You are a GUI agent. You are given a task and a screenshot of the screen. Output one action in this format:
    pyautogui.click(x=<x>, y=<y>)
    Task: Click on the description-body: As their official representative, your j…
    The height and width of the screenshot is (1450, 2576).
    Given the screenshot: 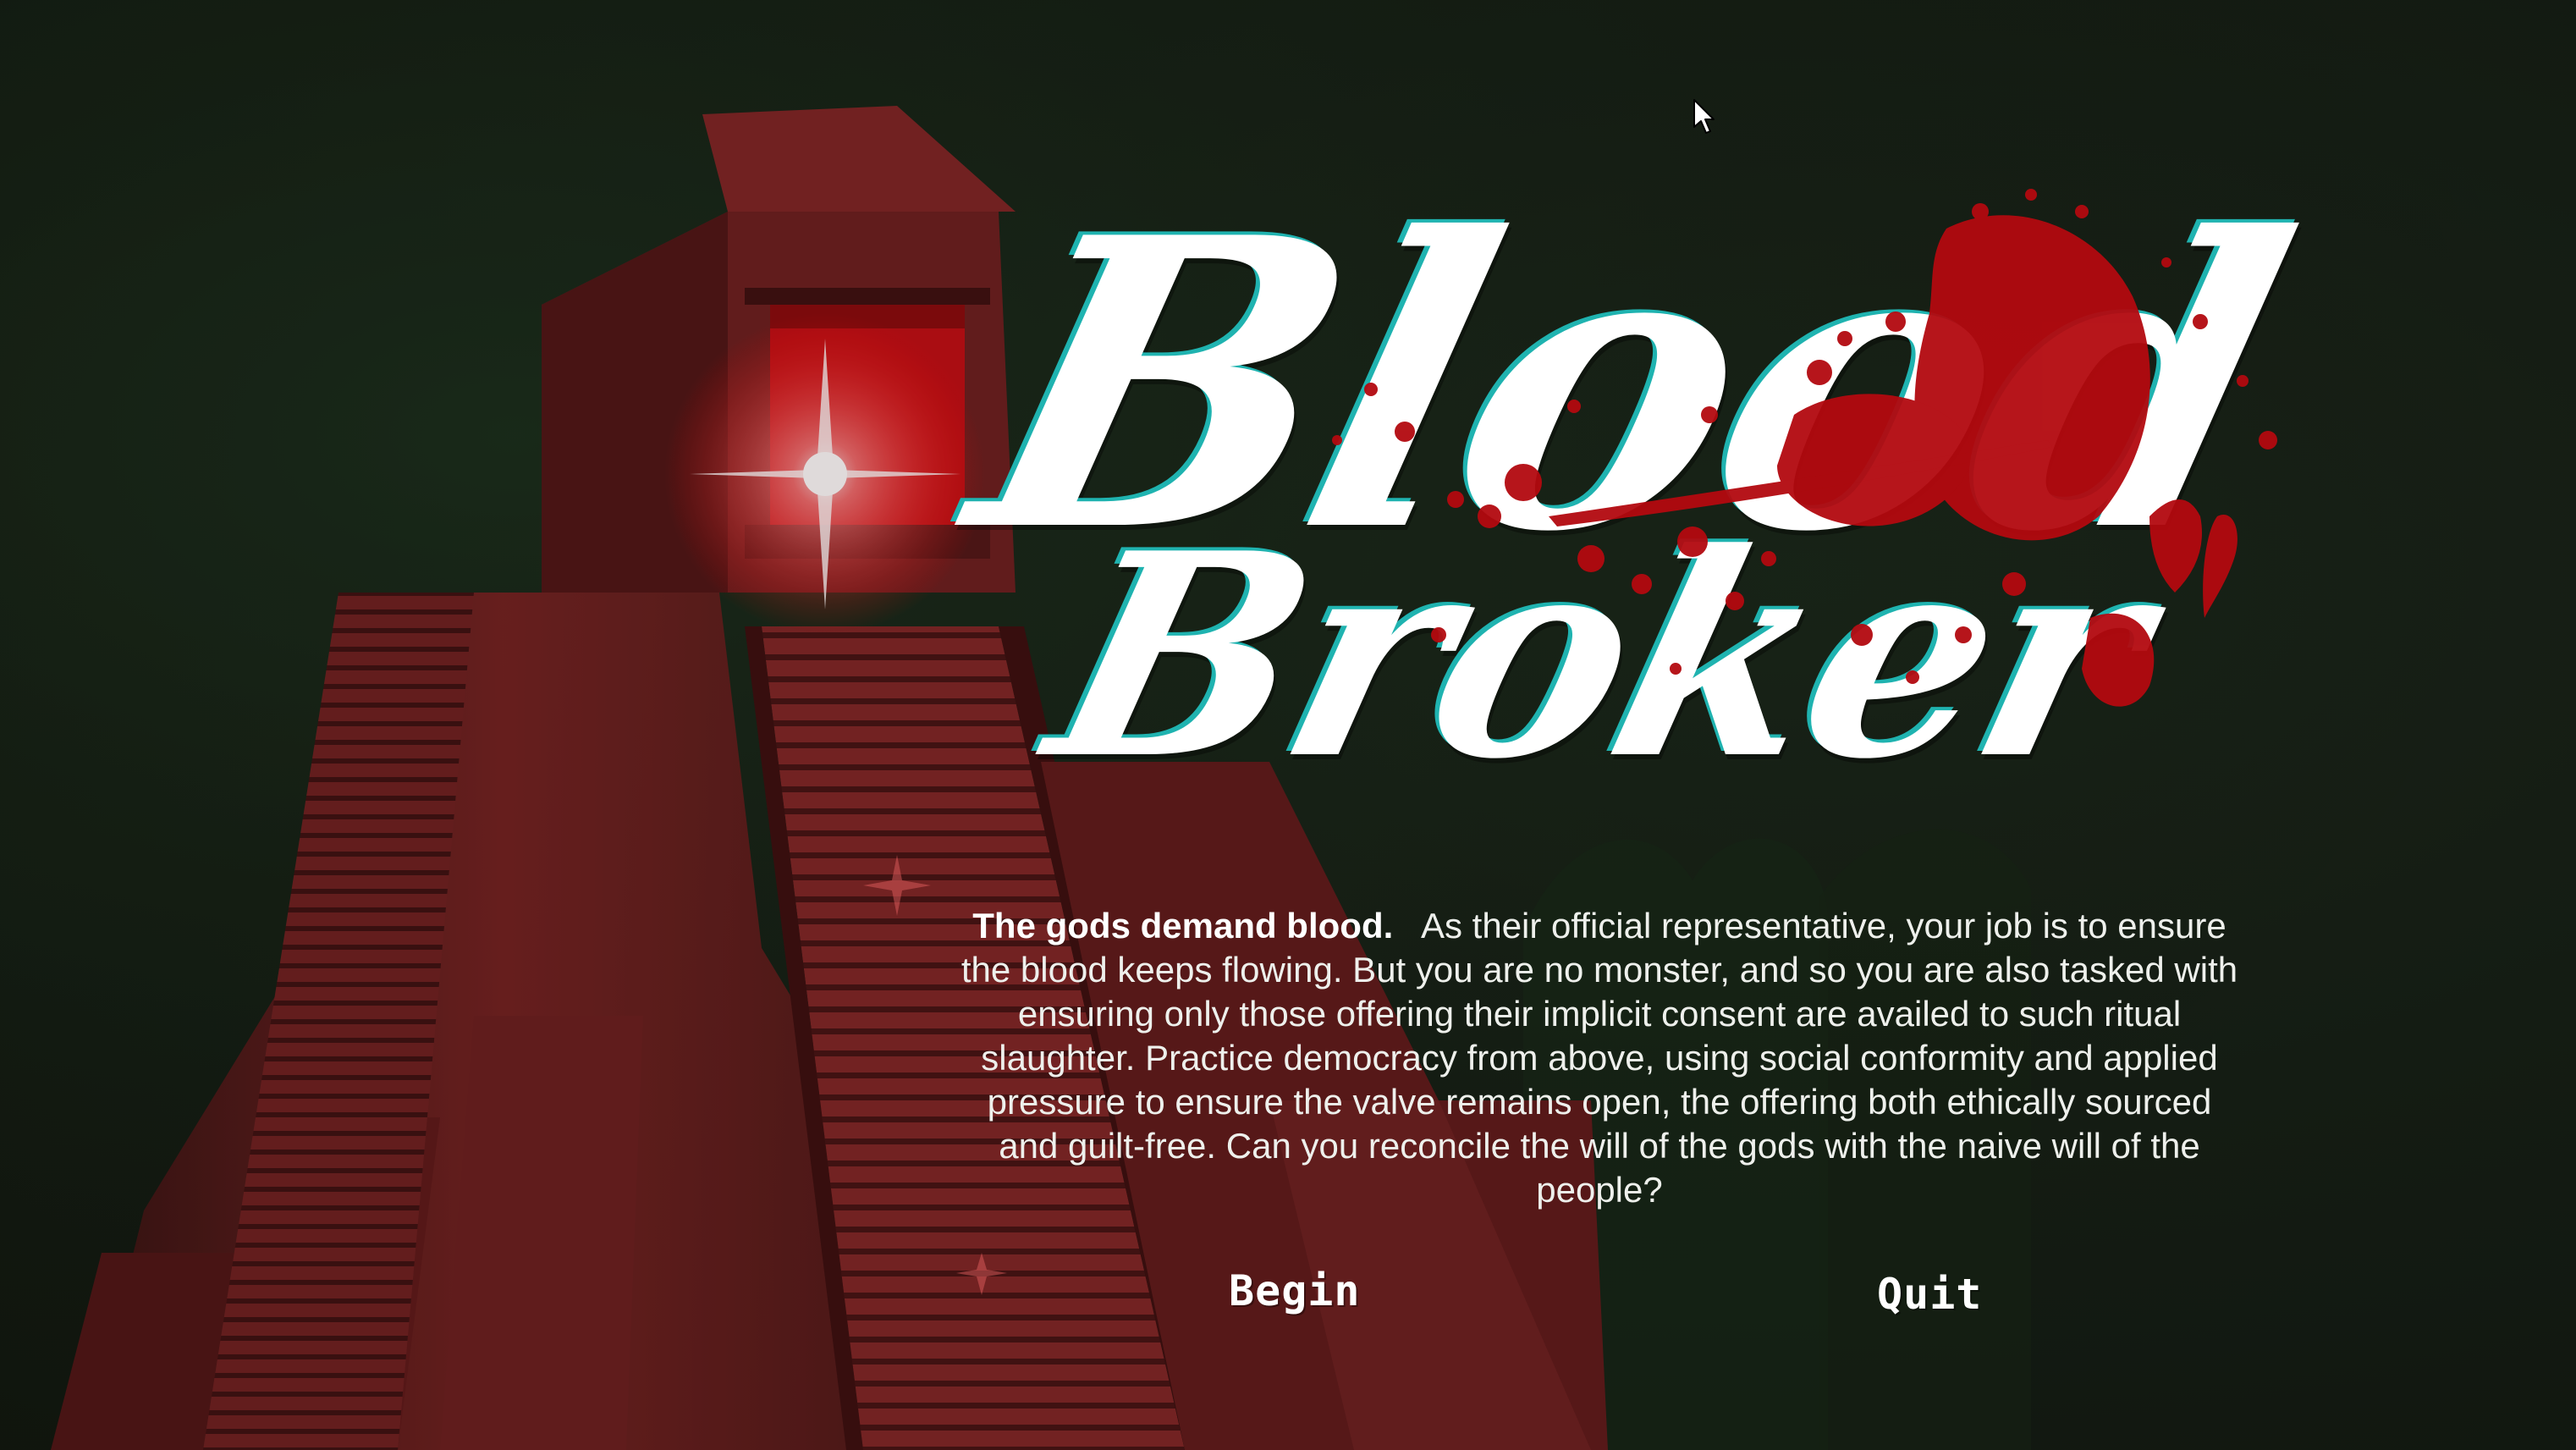 What is the action you would take?
    pyautogui.click(x=1599, y=1058)
    